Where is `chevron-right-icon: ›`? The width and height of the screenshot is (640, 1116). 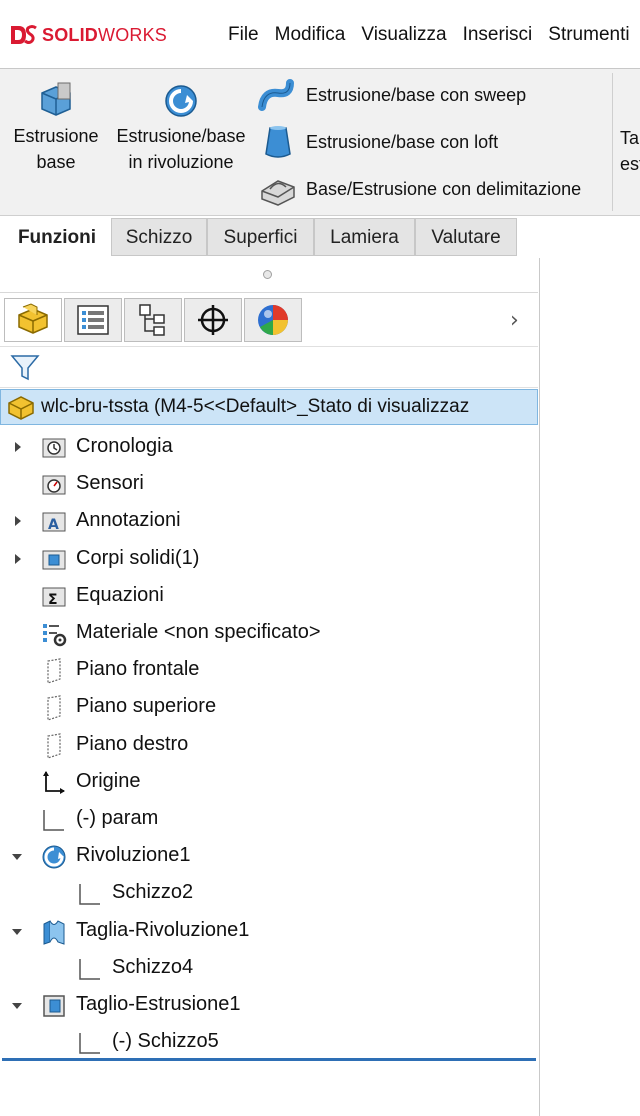 chevron-right-icon: › is located at coordinates (514, 320).